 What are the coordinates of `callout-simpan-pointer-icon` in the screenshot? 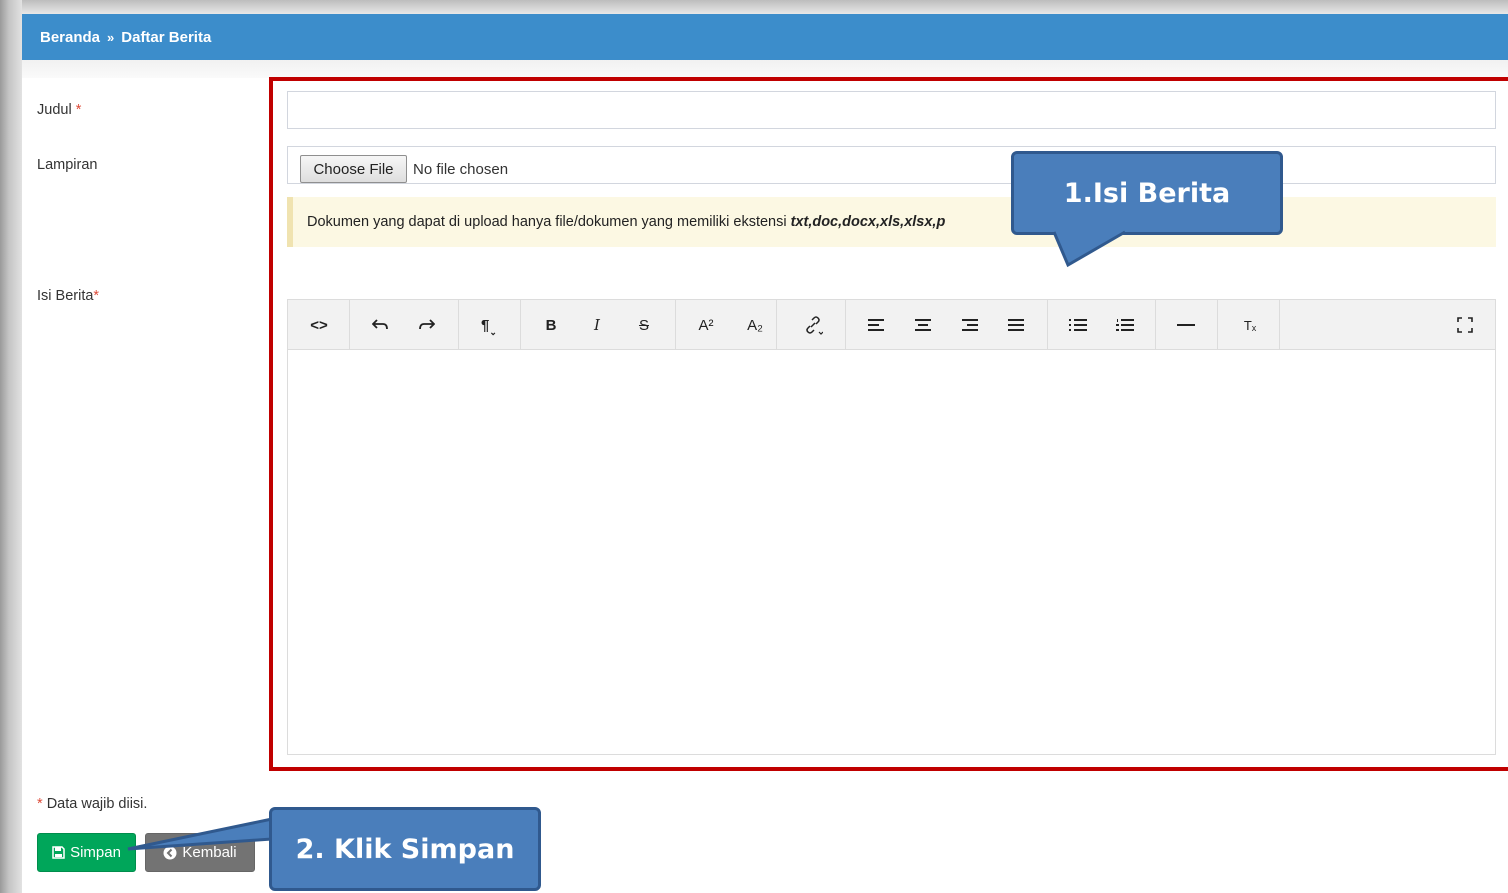 It's located at (200, 834).